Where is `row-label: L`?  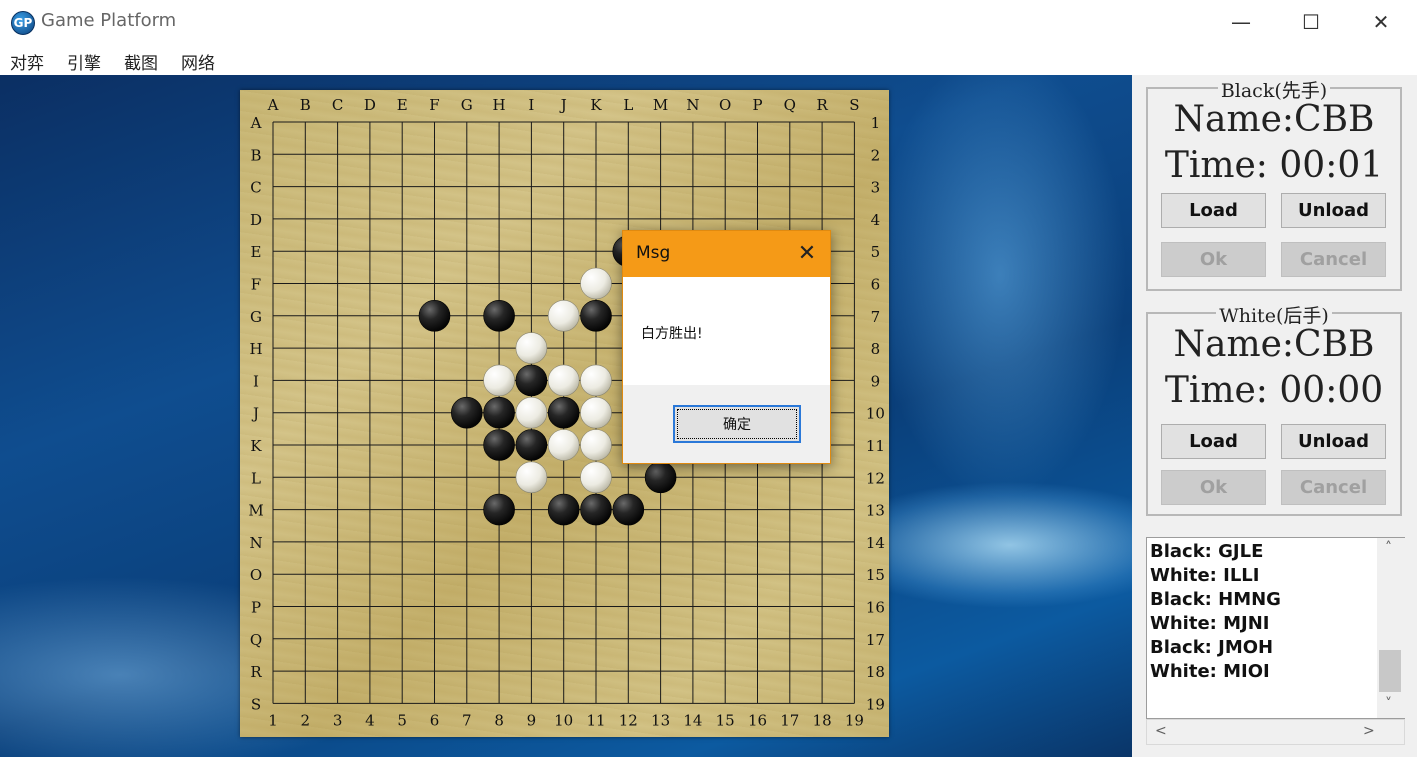
row-label: L is located at coordinates (256, 478).